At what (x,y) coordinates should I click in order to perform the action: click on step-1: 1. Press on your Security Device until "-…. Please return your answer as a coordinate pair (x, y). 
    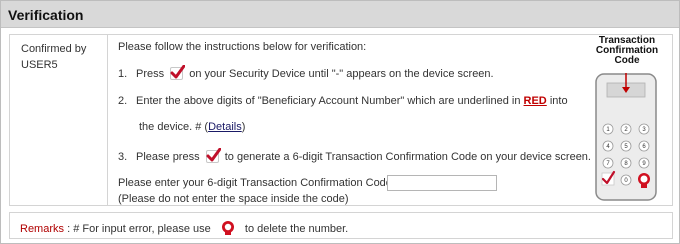
    Looking at the image, I should click on (306, 72).